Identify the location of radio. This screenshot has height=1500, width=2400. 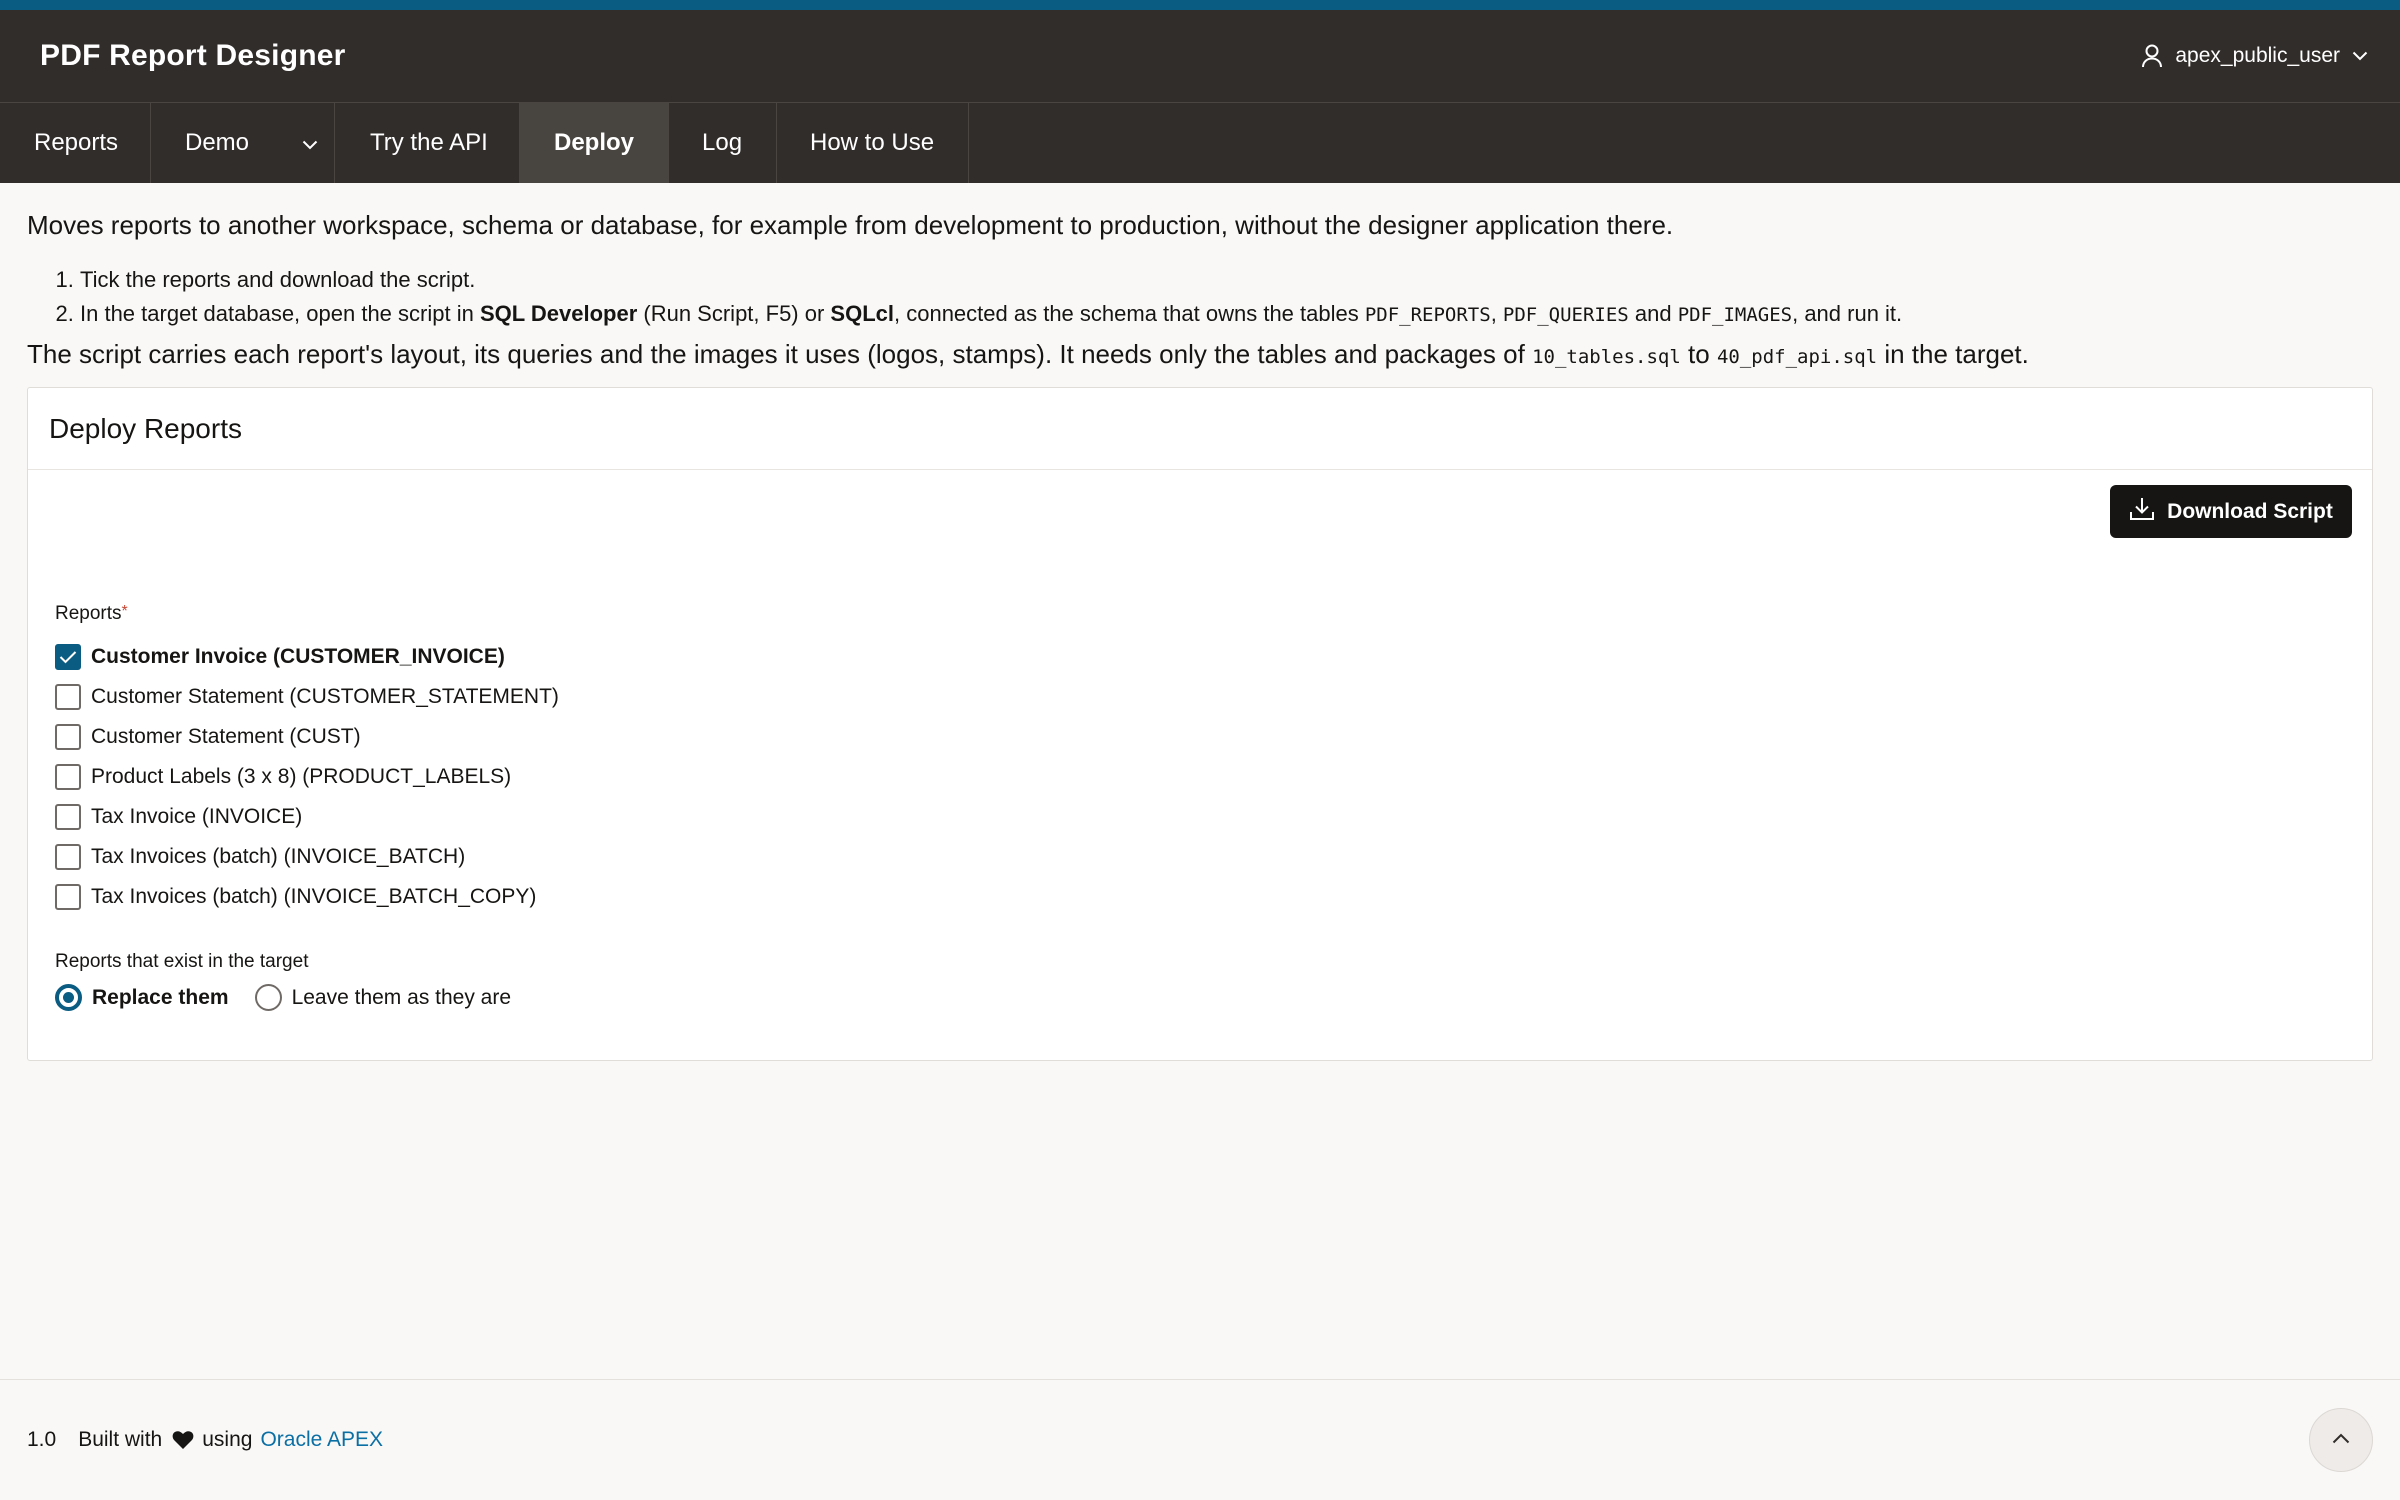
(268, 997).